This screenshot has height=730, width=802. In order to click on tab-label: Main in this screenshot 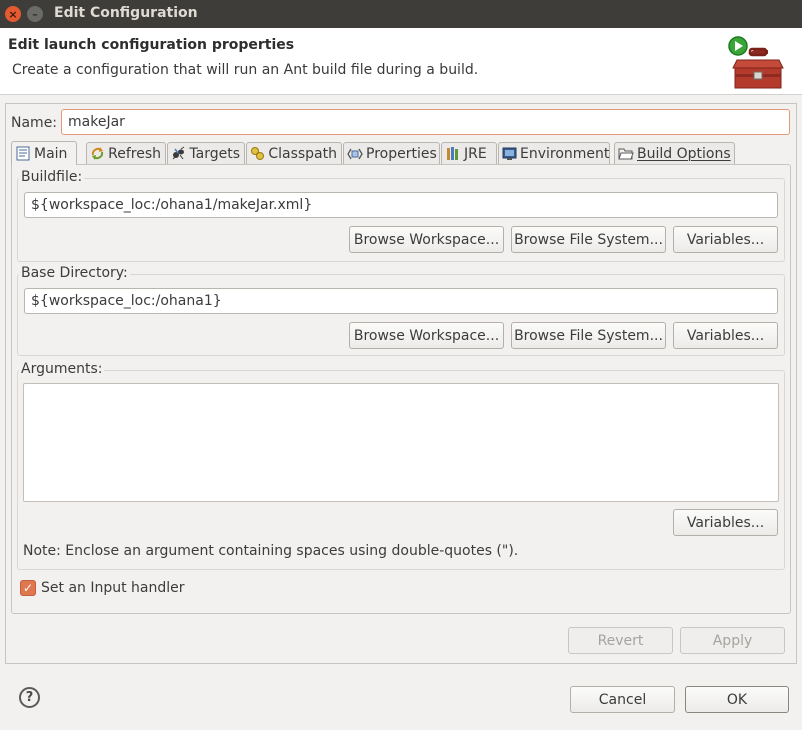, I will do `click(51, 153)`.